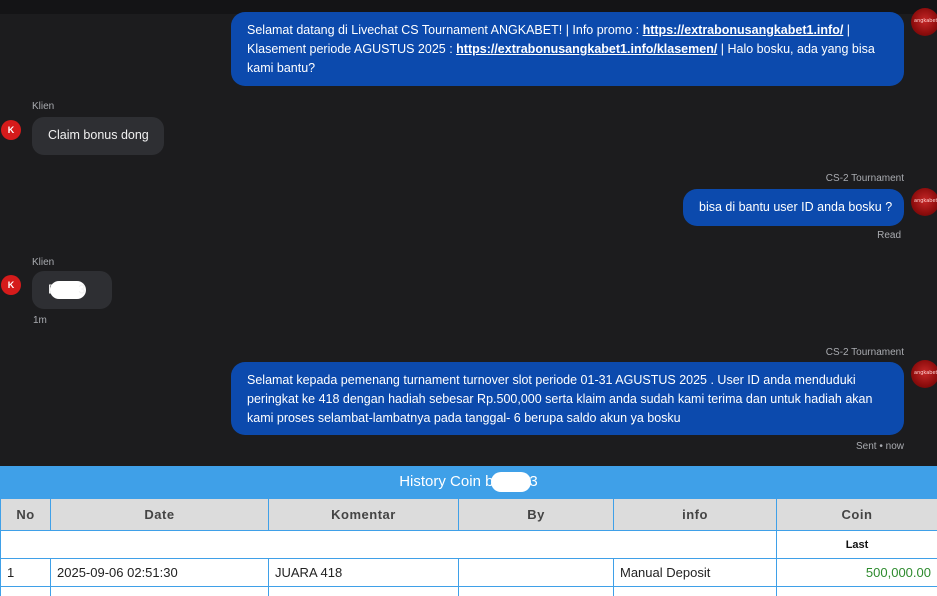  What do you see at coordinates (72, 290) in the screenshot?
I see `client-message-user-id: B3` at bounding box center [72, 290].